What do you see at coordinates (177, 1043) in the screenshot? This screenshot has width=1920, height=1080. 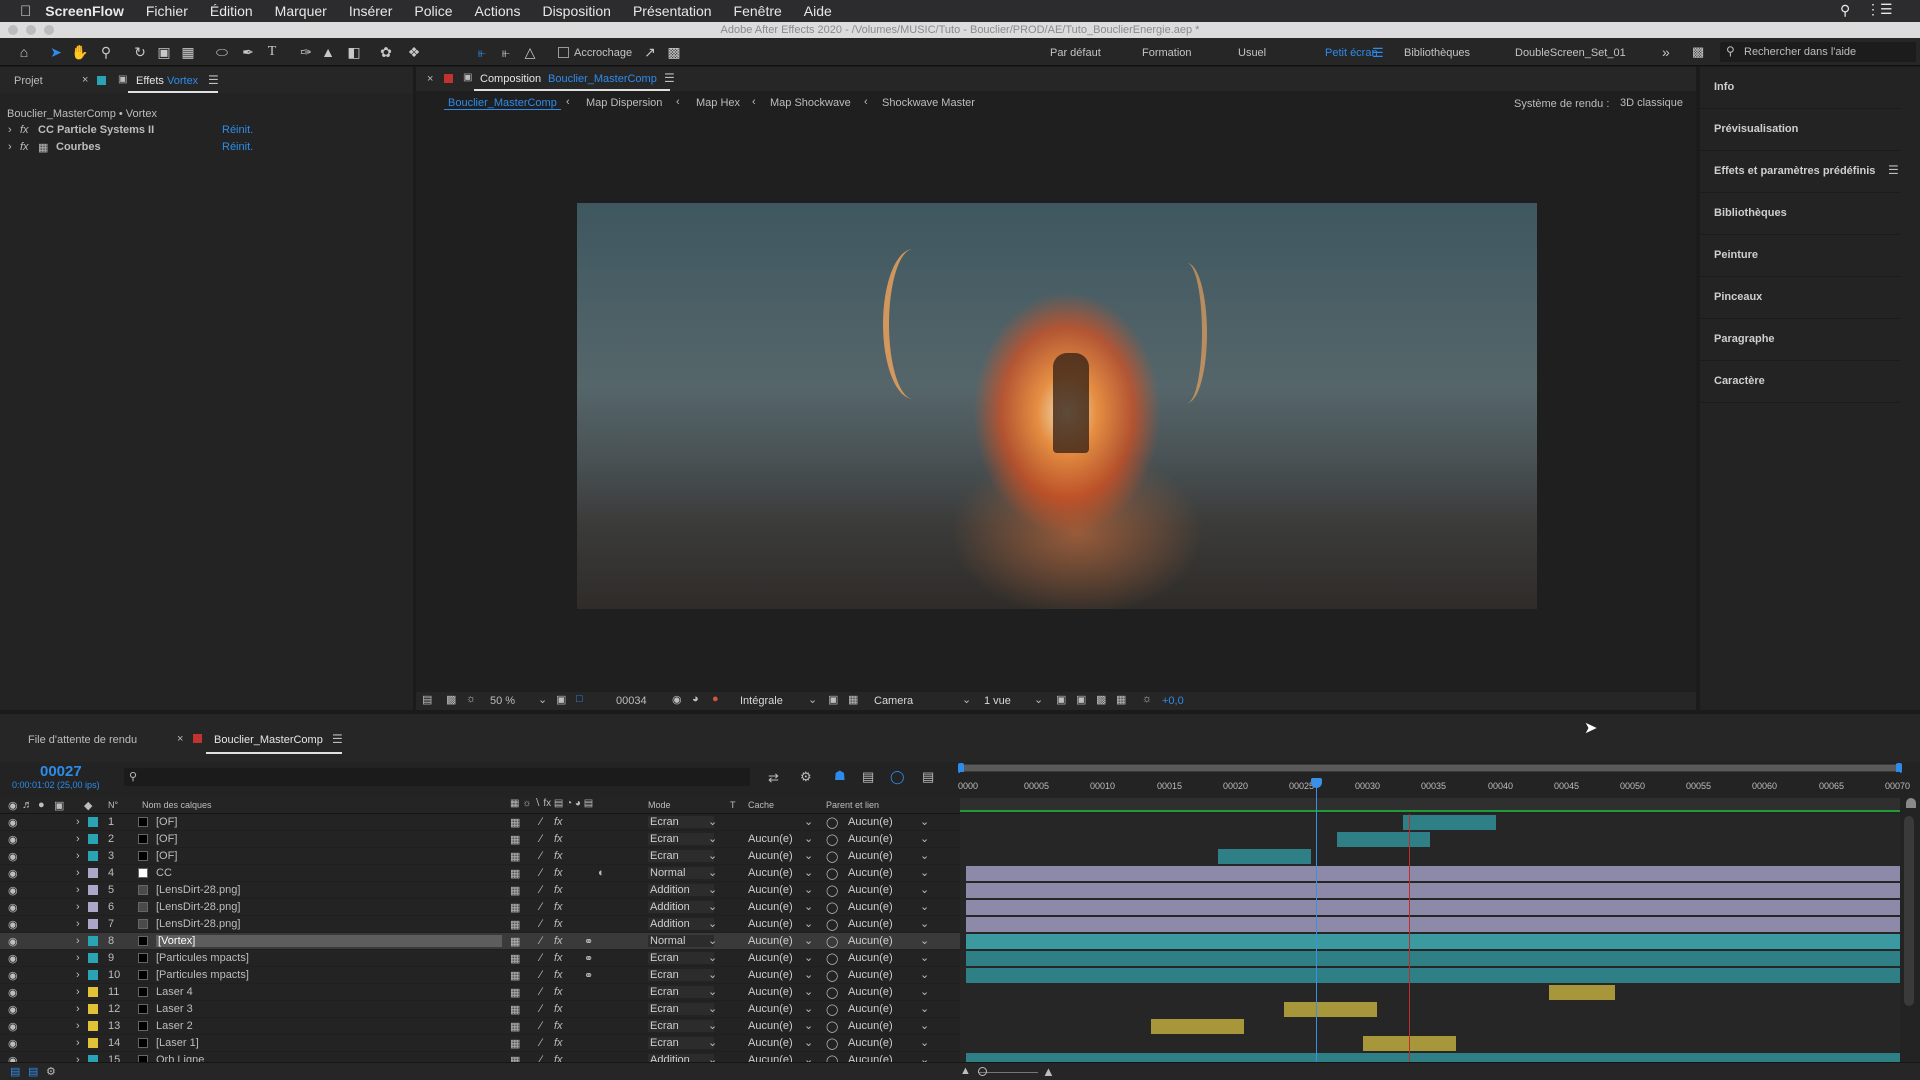 I see `layer-name: [Laser 1]` at bounding box center [177, 1043].